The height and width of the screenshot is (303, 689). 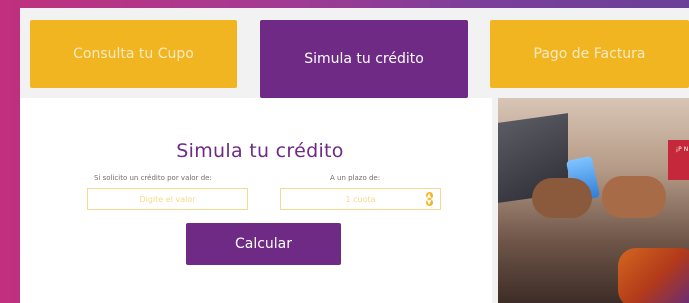 I want to click on amount-label: Si solicito un crédito por valor de:, so click(x=153, y=178).